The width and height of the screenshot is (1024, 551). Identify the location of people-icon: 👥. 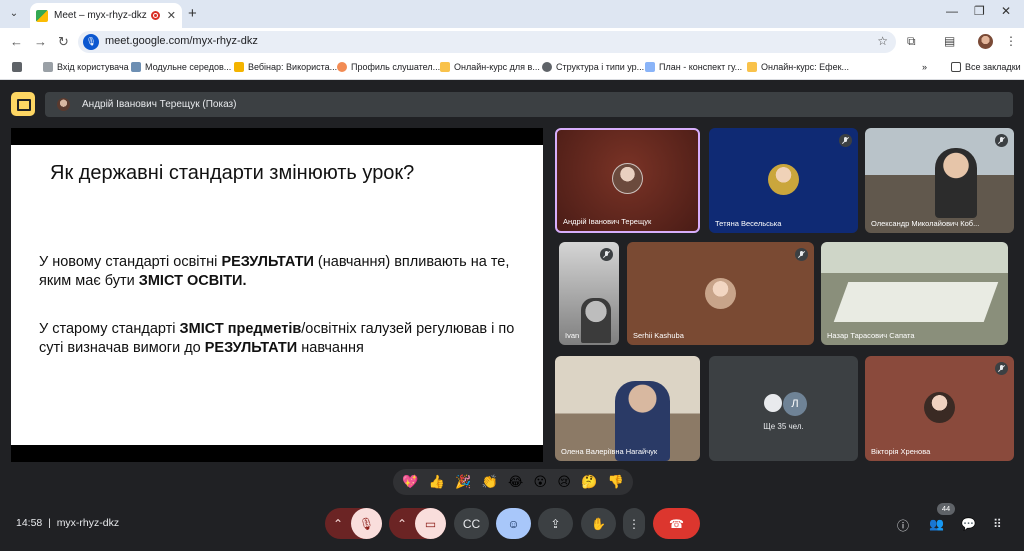
(936, 524).